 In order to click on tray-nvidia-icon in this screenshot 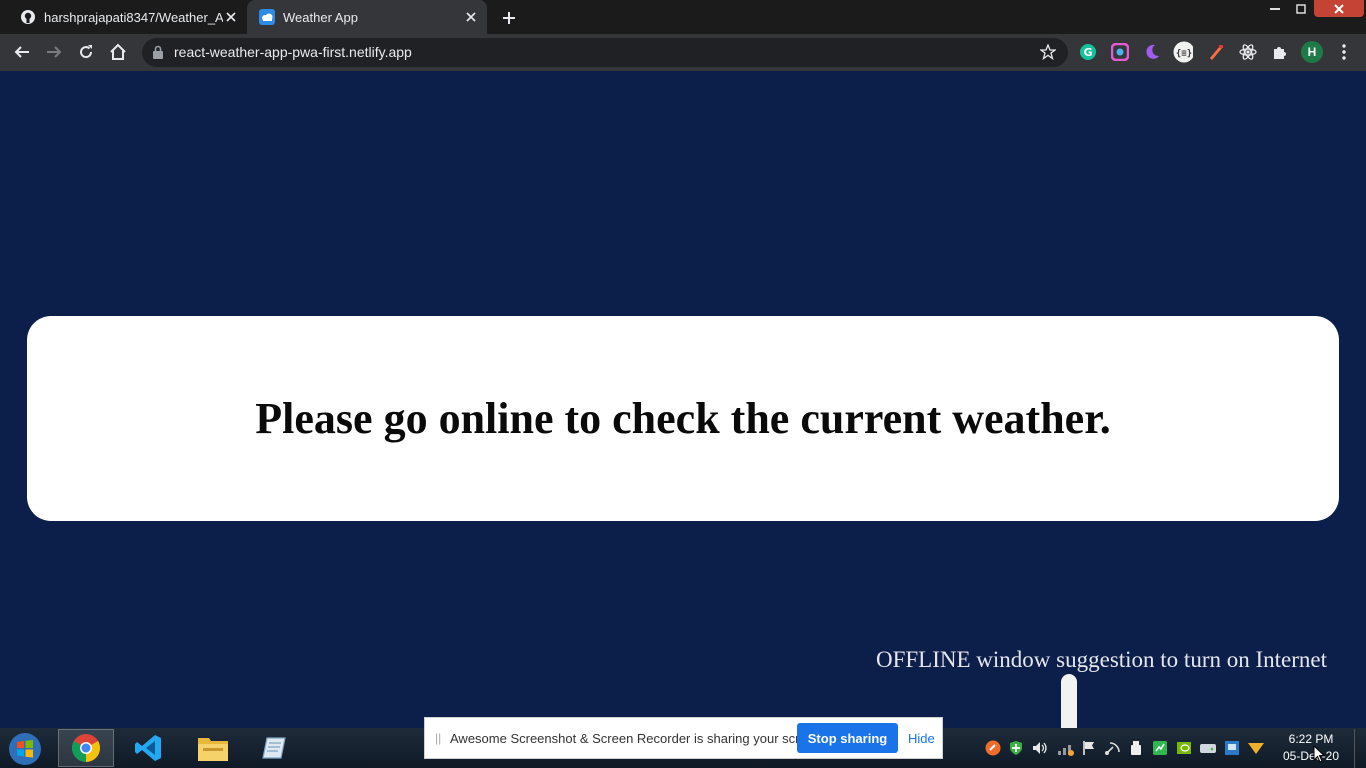, I will do `click(1184, 748)`.